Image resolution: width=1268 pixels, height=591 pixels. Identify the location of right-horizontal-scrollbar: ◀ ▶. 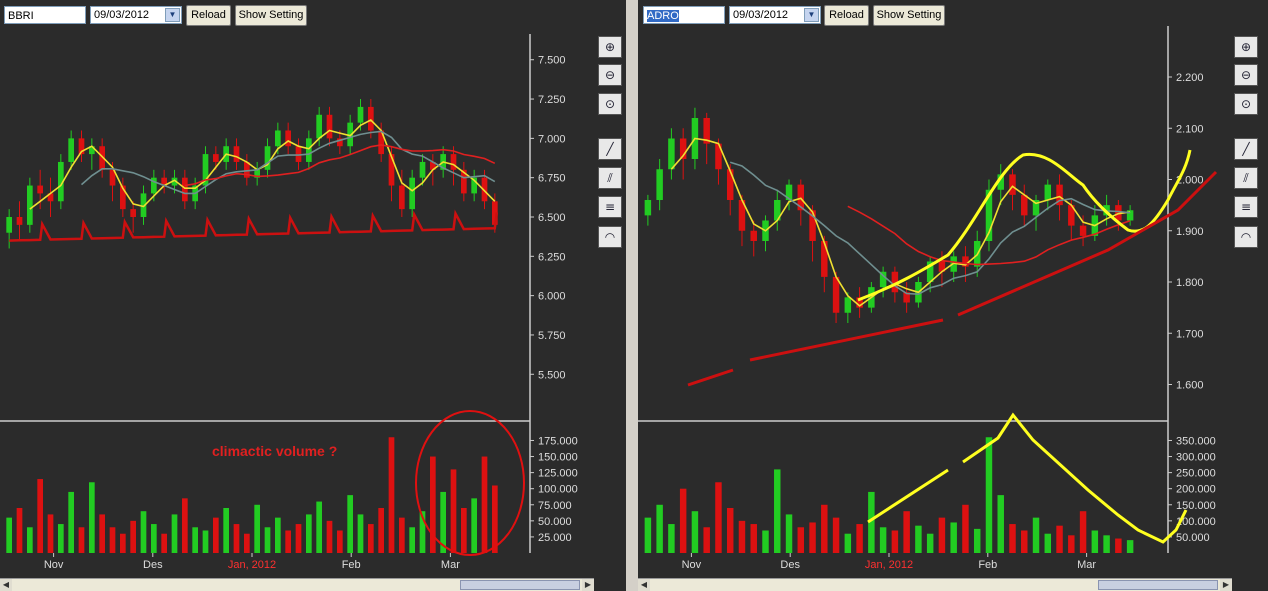
(935, 584).